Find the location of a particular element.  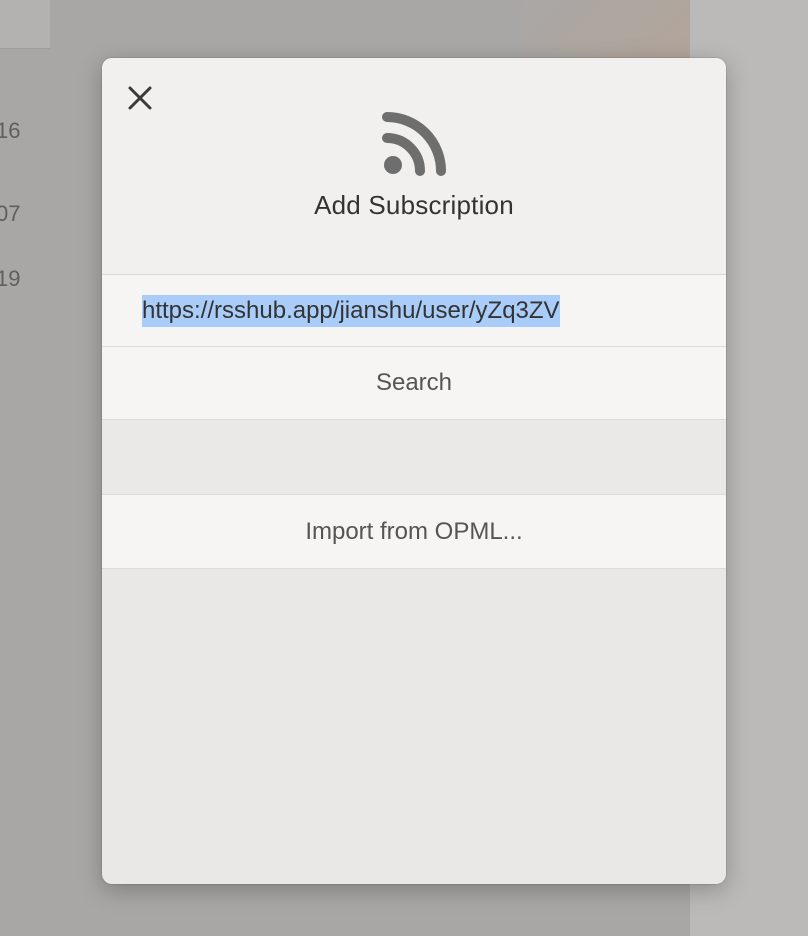

feed-url-input: https://rsshub.app/jianshu/user/yZq3ZV is located at coordinates (422, 311).